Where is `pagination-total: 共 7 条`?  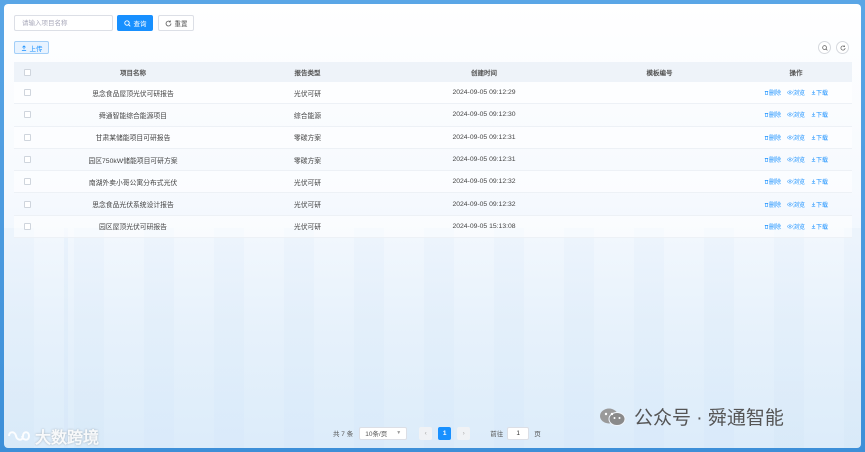 pagination-total: 共 7 条 is located at coordinates (343, 434).